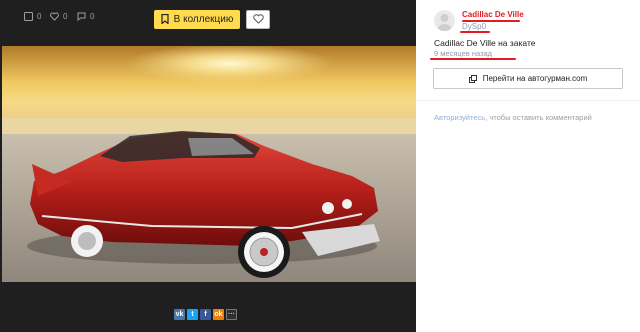 Image resolution: width=640 pixels, height=332 pixels. Describe the element at coordinates (472, 78) in the screenshot. I see `external-link-icon` at that location.